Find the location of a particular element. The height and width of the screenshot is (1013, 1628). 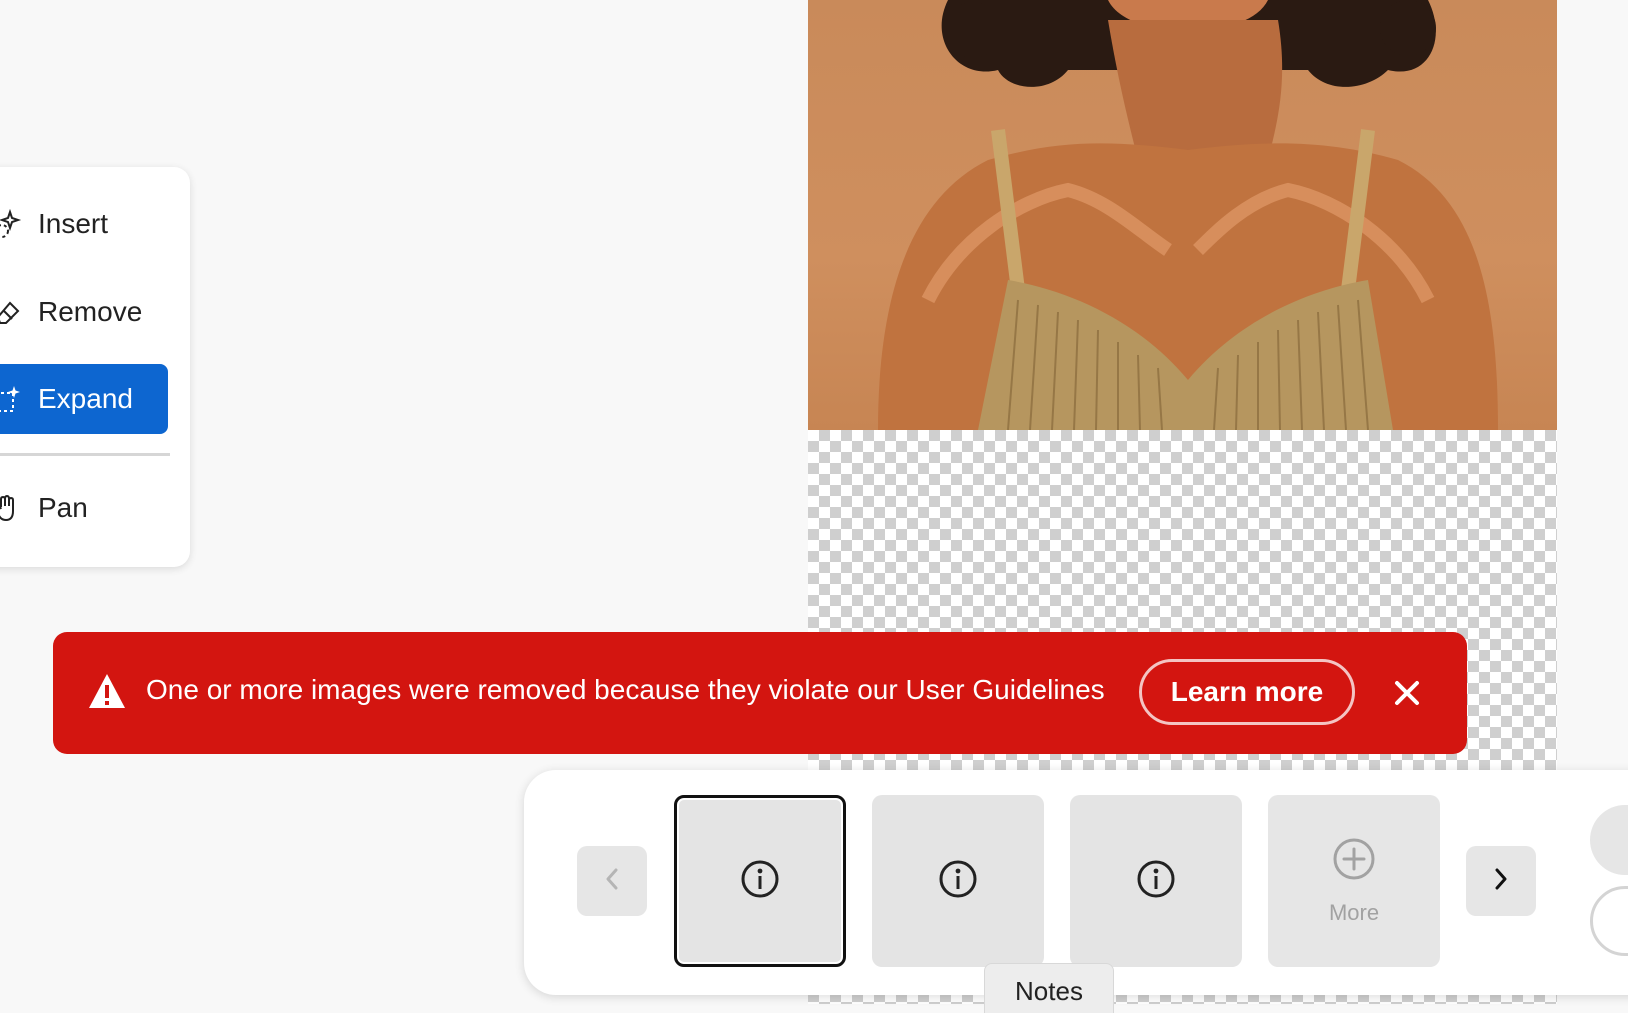

prev-variant-button is located at coordinates (612, 881).